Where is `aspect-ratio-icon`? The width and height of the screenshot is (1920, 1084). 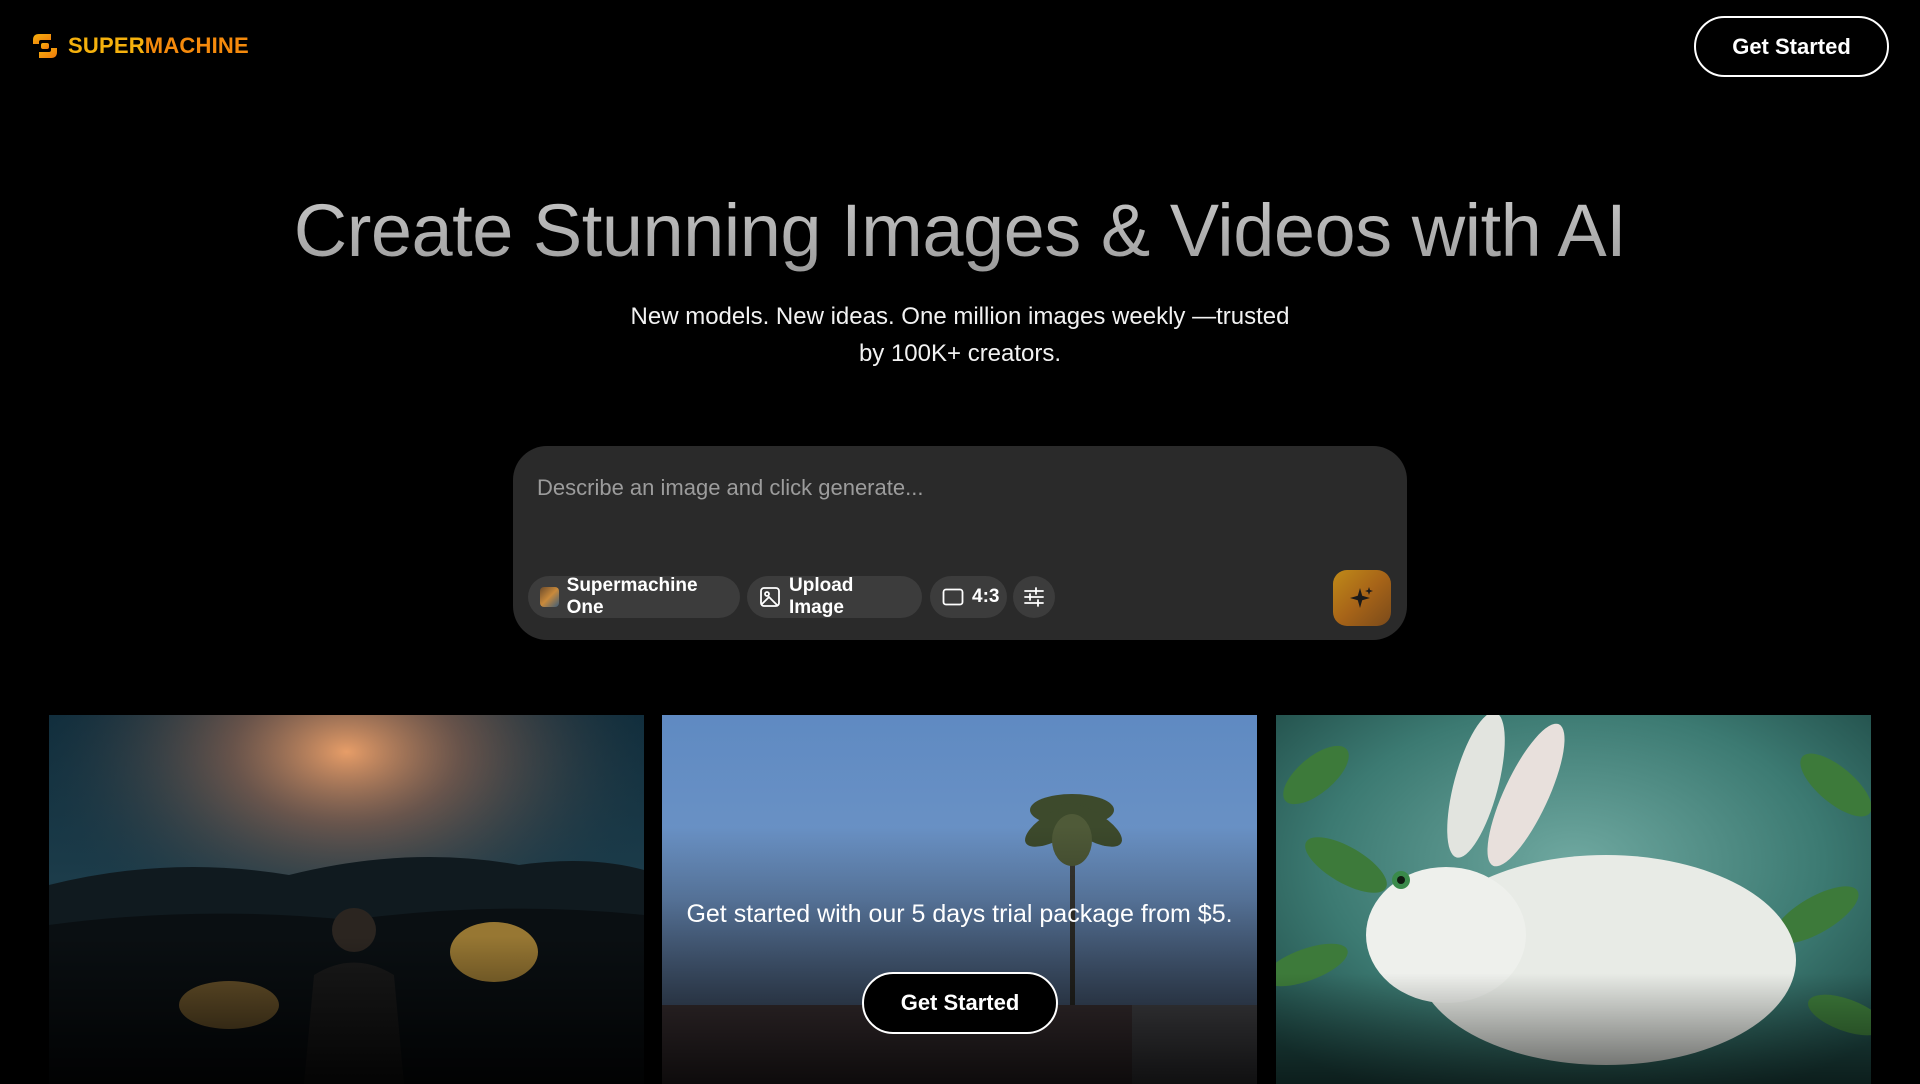 aspect-ratio-icon is located at coordinates (953, 597).